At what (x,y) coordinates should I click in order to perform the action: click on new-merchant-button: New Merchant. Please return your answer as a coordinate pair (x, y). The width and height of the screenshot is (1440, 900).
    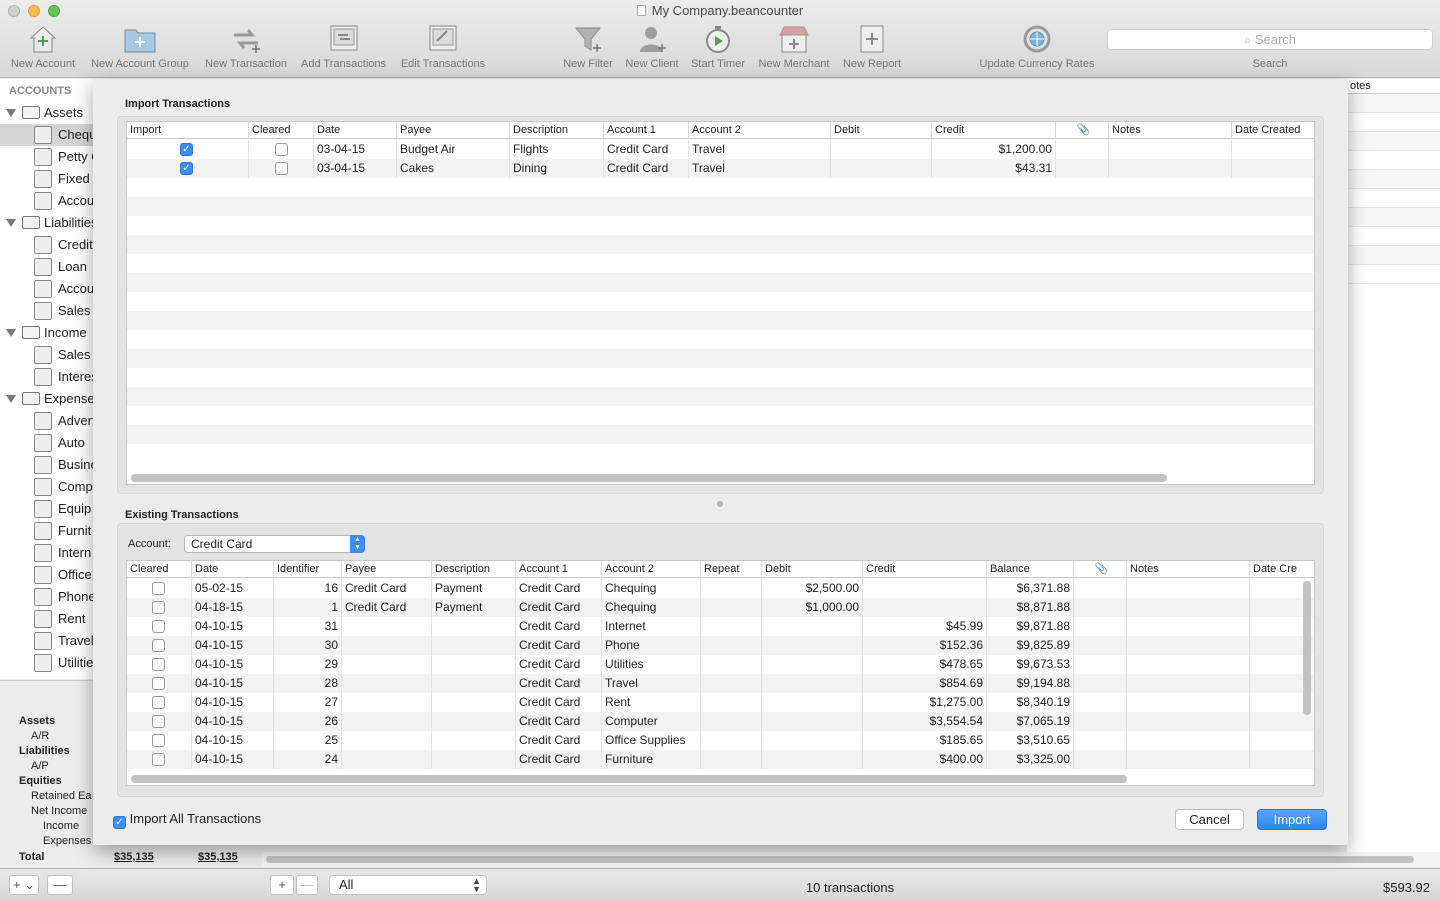
    Looking at the image, I should click on (794, 46).